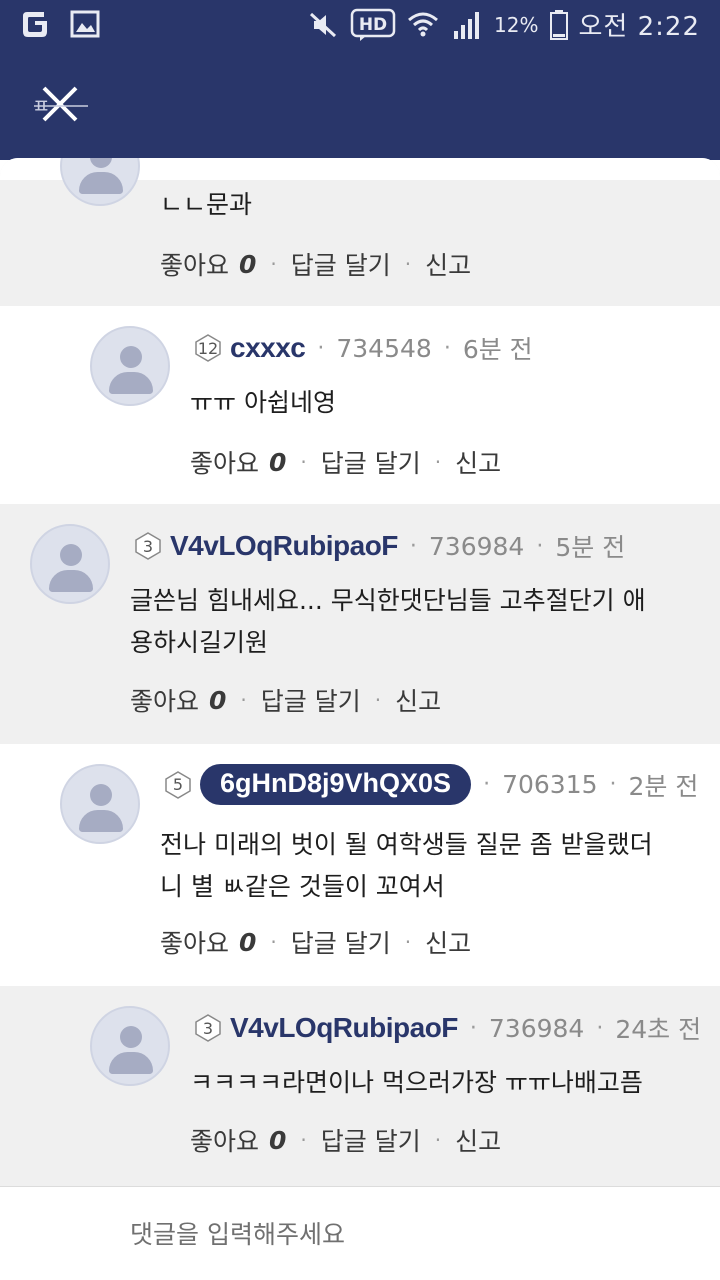 This screenshot has width=720, height=1280. What do you see at coordinates (336, 784) in the screenshot?
I see `author-username-badge: 6gHnD8j9VhQX0S` at bounding box center [336, 784].